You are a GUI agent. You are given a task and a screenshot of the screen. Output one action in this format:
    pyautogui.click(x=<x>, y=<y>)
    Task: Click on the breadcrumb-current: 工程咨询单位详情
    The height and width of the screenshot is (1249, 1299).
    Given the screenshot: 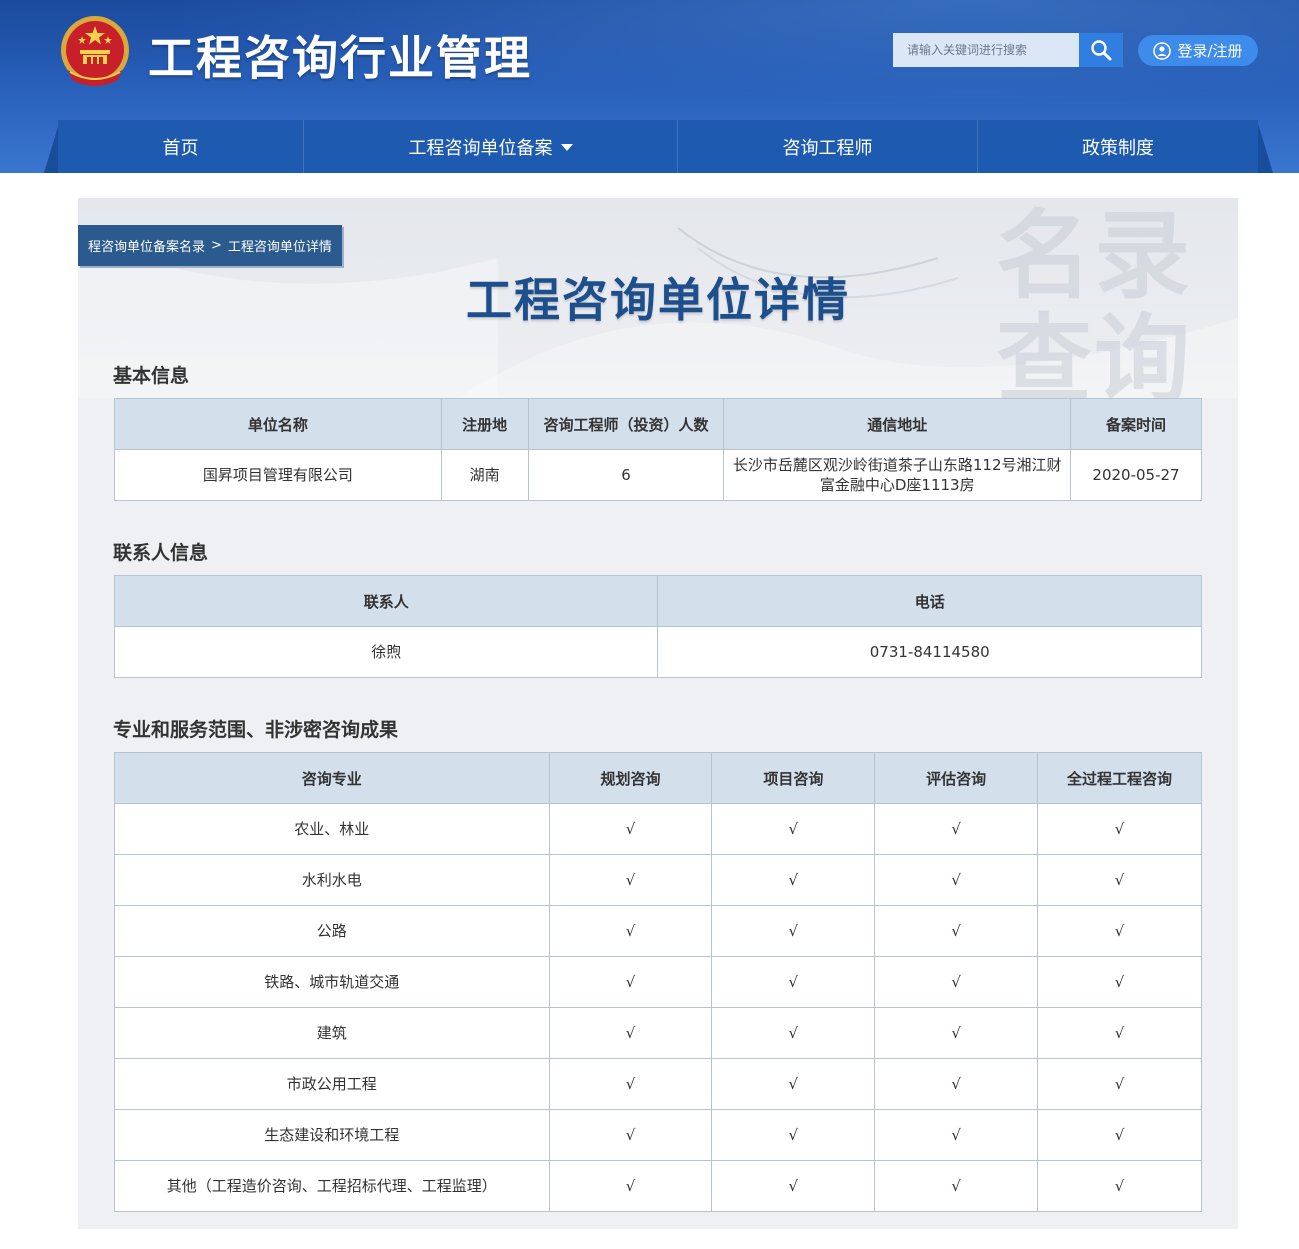 What is the action you would take?
    pyautogui.click(x=279, y=247)
    